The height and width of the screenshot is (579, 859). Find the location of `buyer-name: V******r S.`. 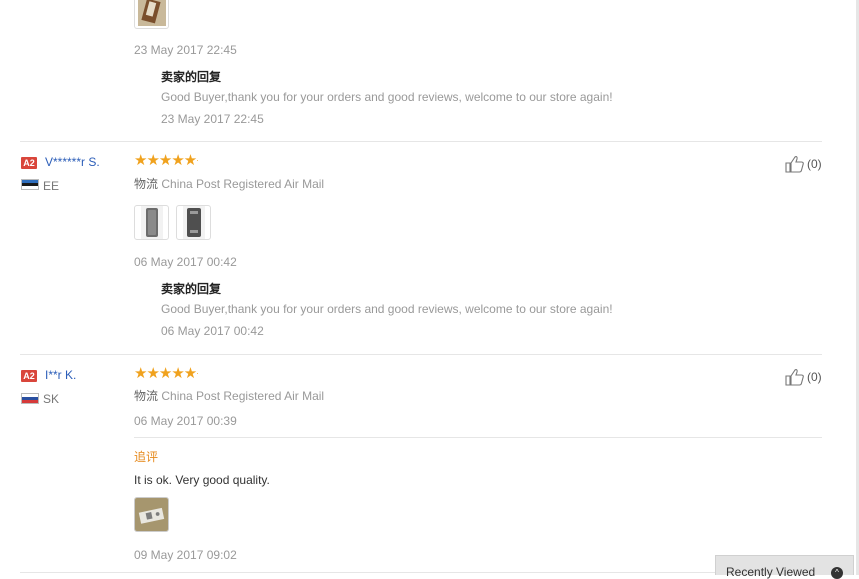

buyer-name: V******r S. is located at coordinates (72, 162).